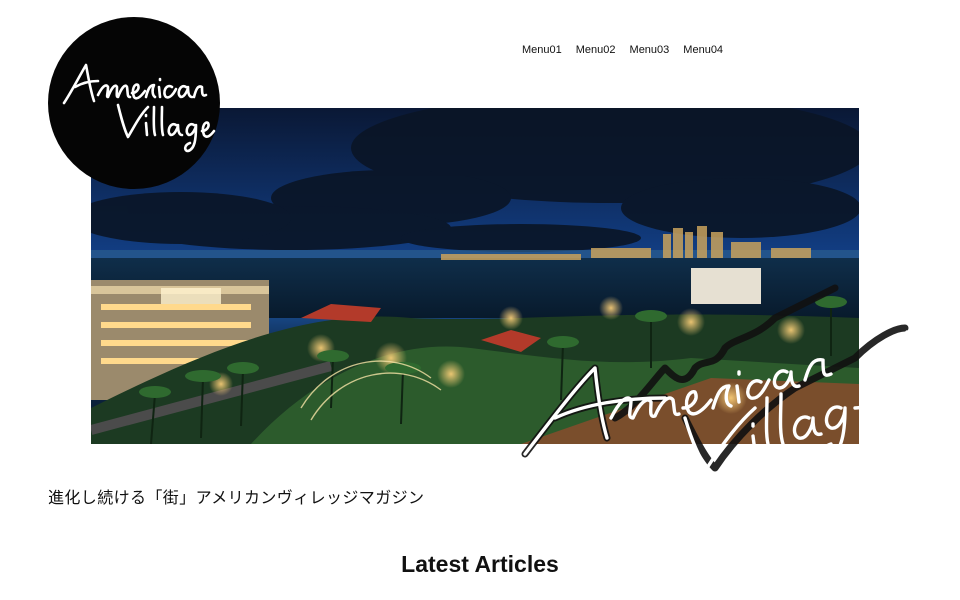 The width and height of the screenshot is (960, 600). I want to click on nav-menu03: Menu03, so click(650, 50).